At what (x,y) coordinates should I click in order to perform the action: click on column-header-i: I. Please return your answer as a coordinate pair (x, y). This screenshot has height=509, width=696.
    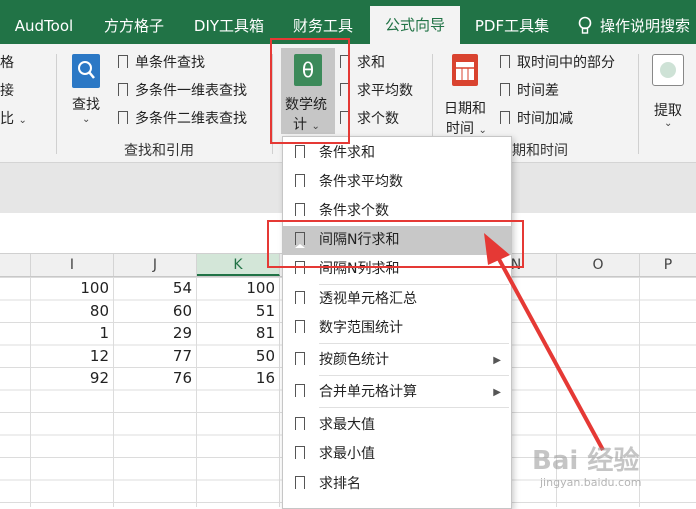
    Looking at the image, I should click on (72, 265).